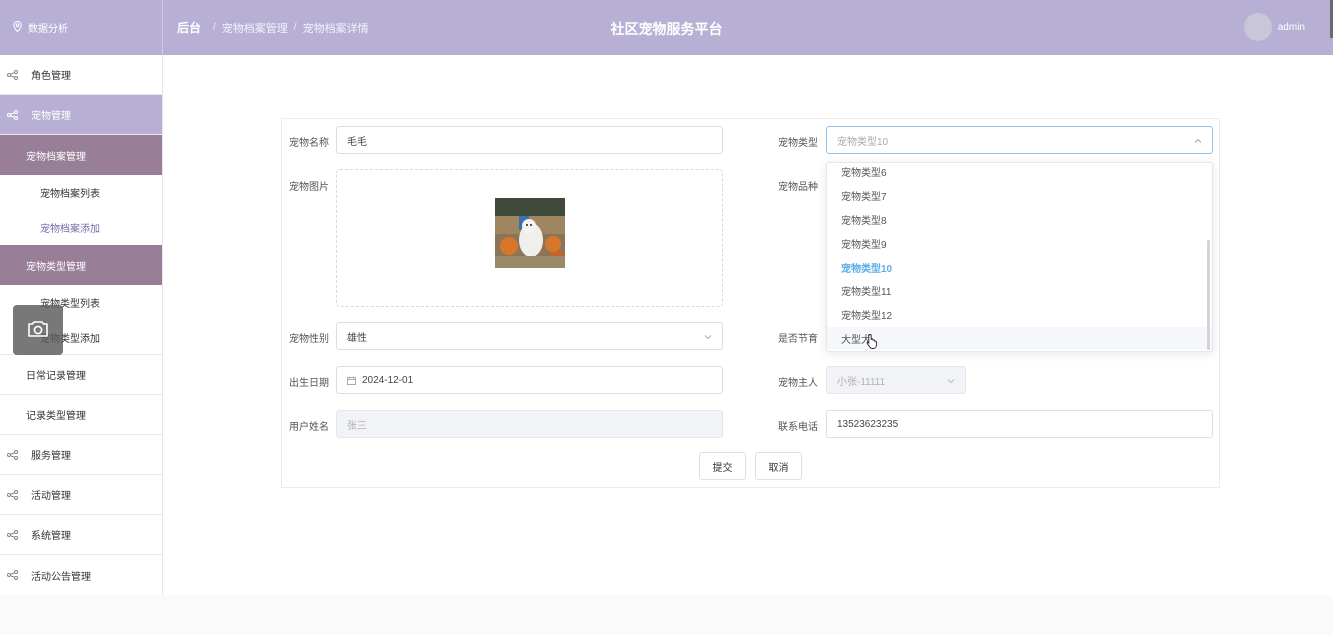 Image resolution: width=1333 pixels, height=635 pixels. What do you see at coordinates (1019, 220) in the screenshot?
I see `dropdown-option: 宠物类型8` at bounding box center [1019, 220].